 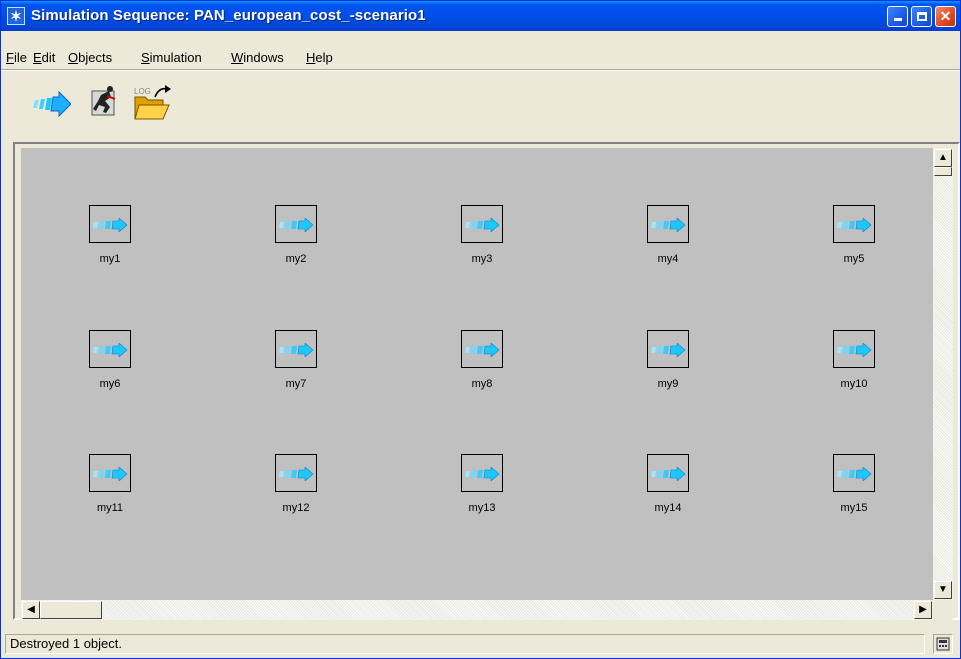 I want to click on status-bar: Destroyed 1 object., so click(x=480, y=644).